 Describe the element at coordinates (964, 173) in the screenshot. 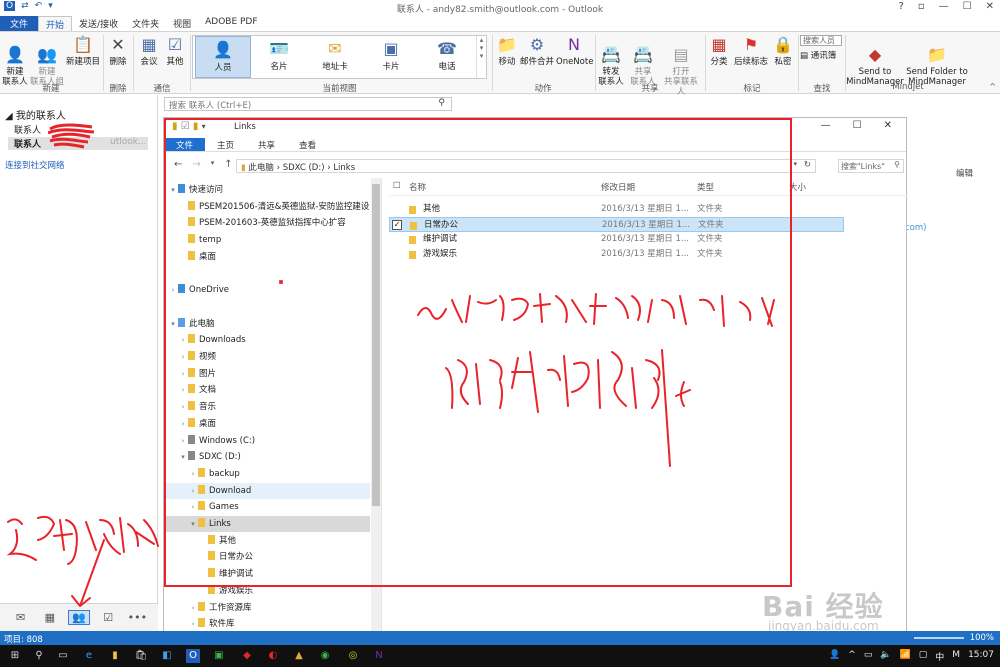

I see `edit-link: 编辑` at that location.